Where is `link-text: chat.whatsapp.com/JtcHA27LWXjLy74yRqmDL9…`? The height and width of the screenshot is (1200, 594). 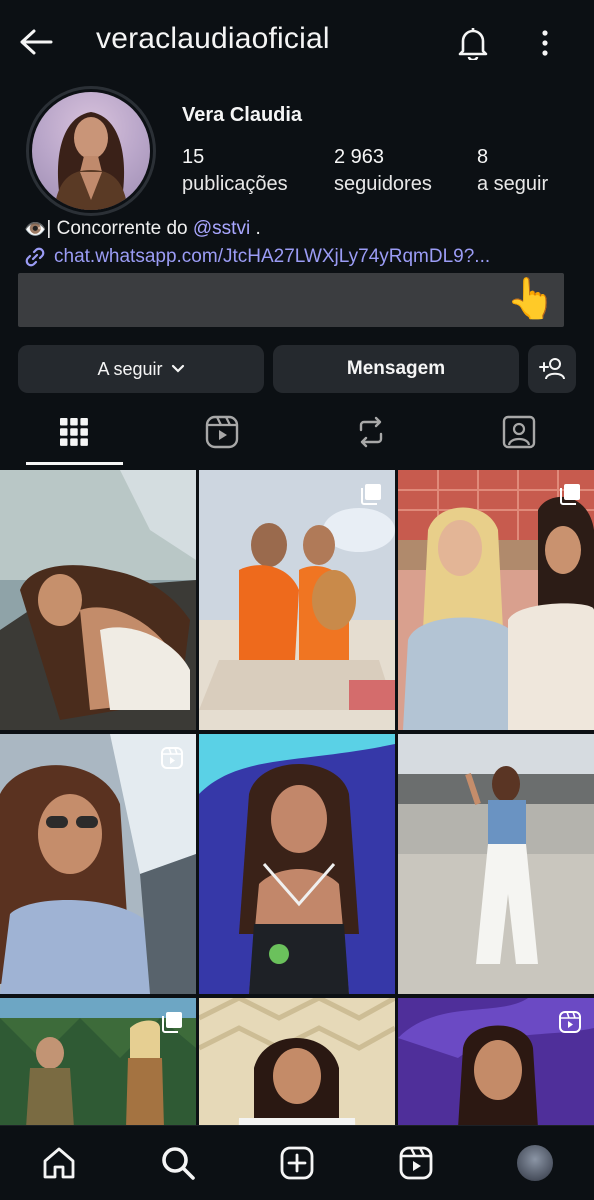
link-text: chat.whatsapp.com/JtcHA27LWXjLy74yRqmDL9… is located at coordinates (272, 256).